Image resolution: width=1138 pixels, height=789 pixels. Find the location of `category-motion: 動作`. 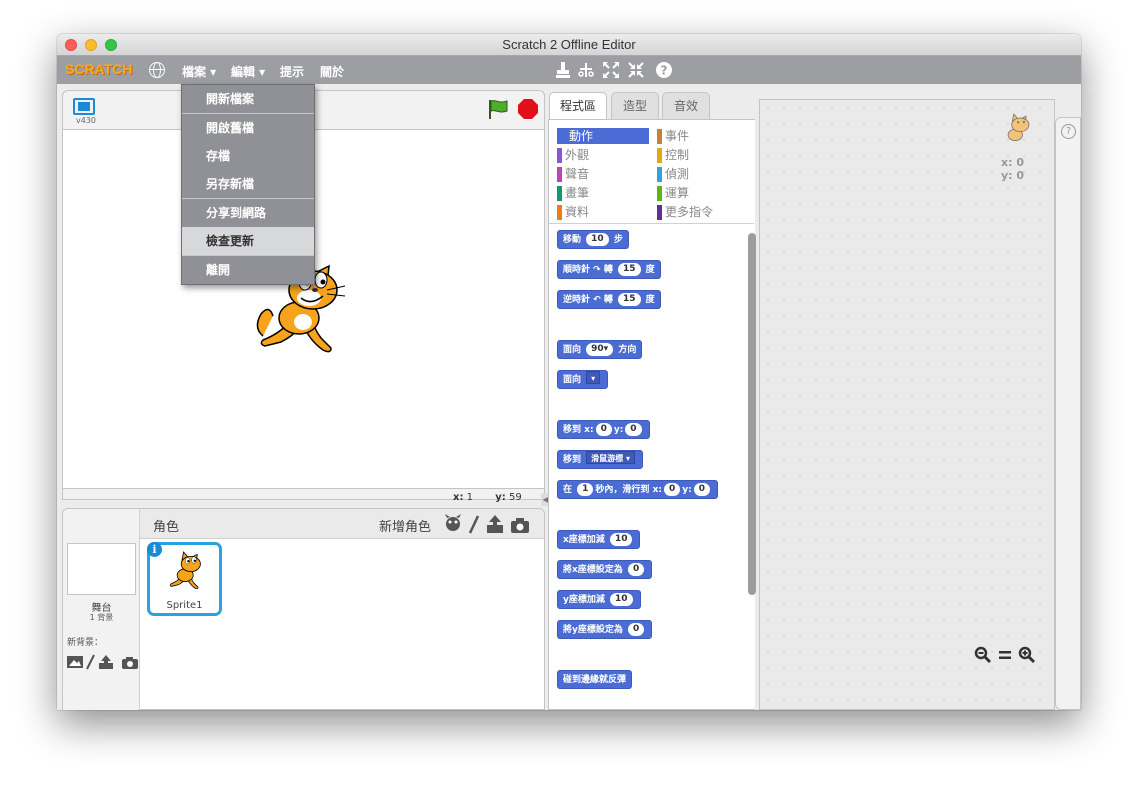

category-motion: 動作 is located at coordinates (603, 136).